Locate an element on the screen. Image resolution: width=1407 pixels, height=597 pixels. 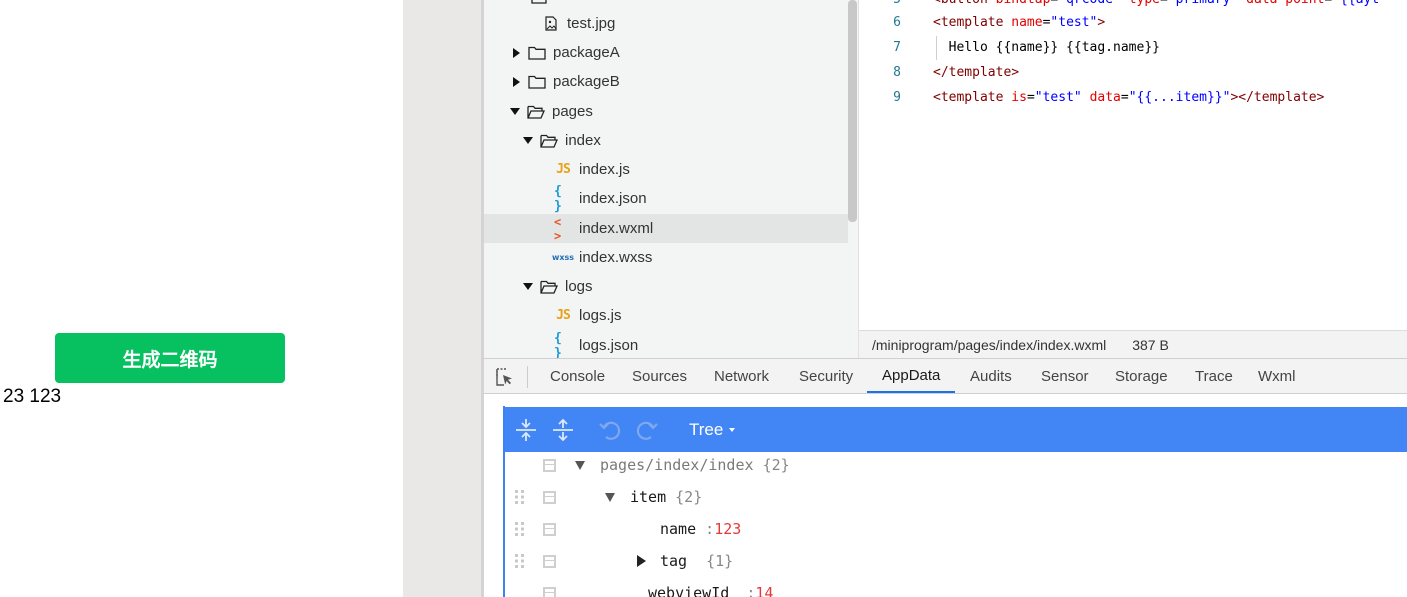
tab-console: Console is located at coordinates (577, 376).